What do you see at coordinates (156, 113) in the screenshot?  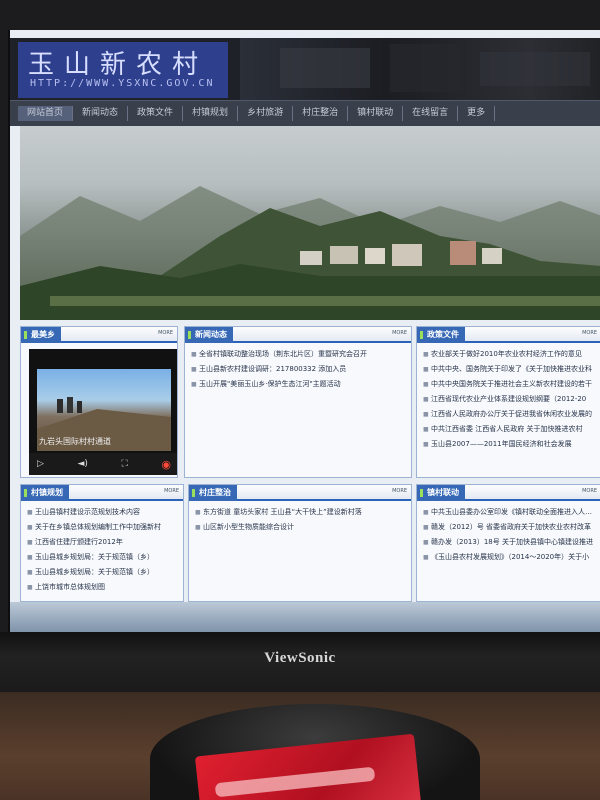 I see `nav-item-policy: 政策文件` at bounding box center [156, 113].